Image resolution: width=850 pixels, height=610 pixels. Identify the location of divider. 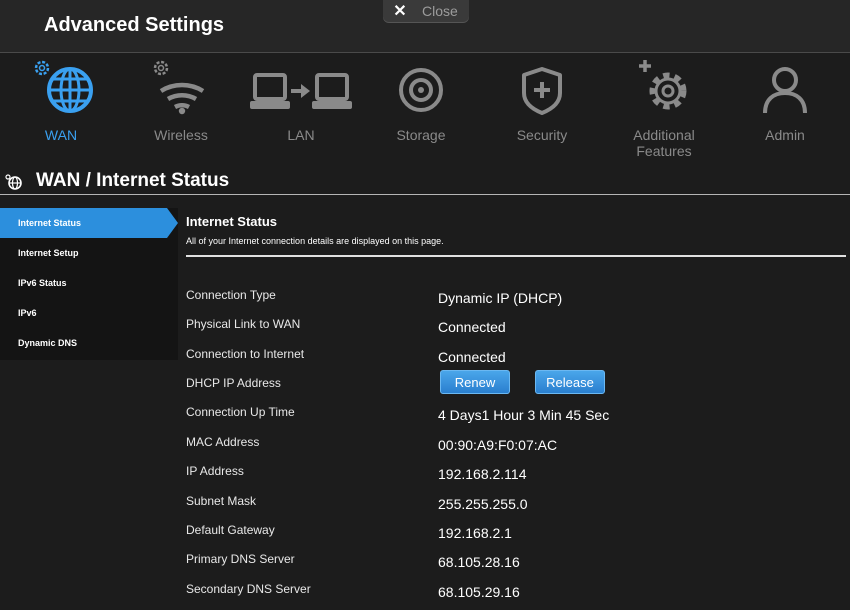
(516, 256).